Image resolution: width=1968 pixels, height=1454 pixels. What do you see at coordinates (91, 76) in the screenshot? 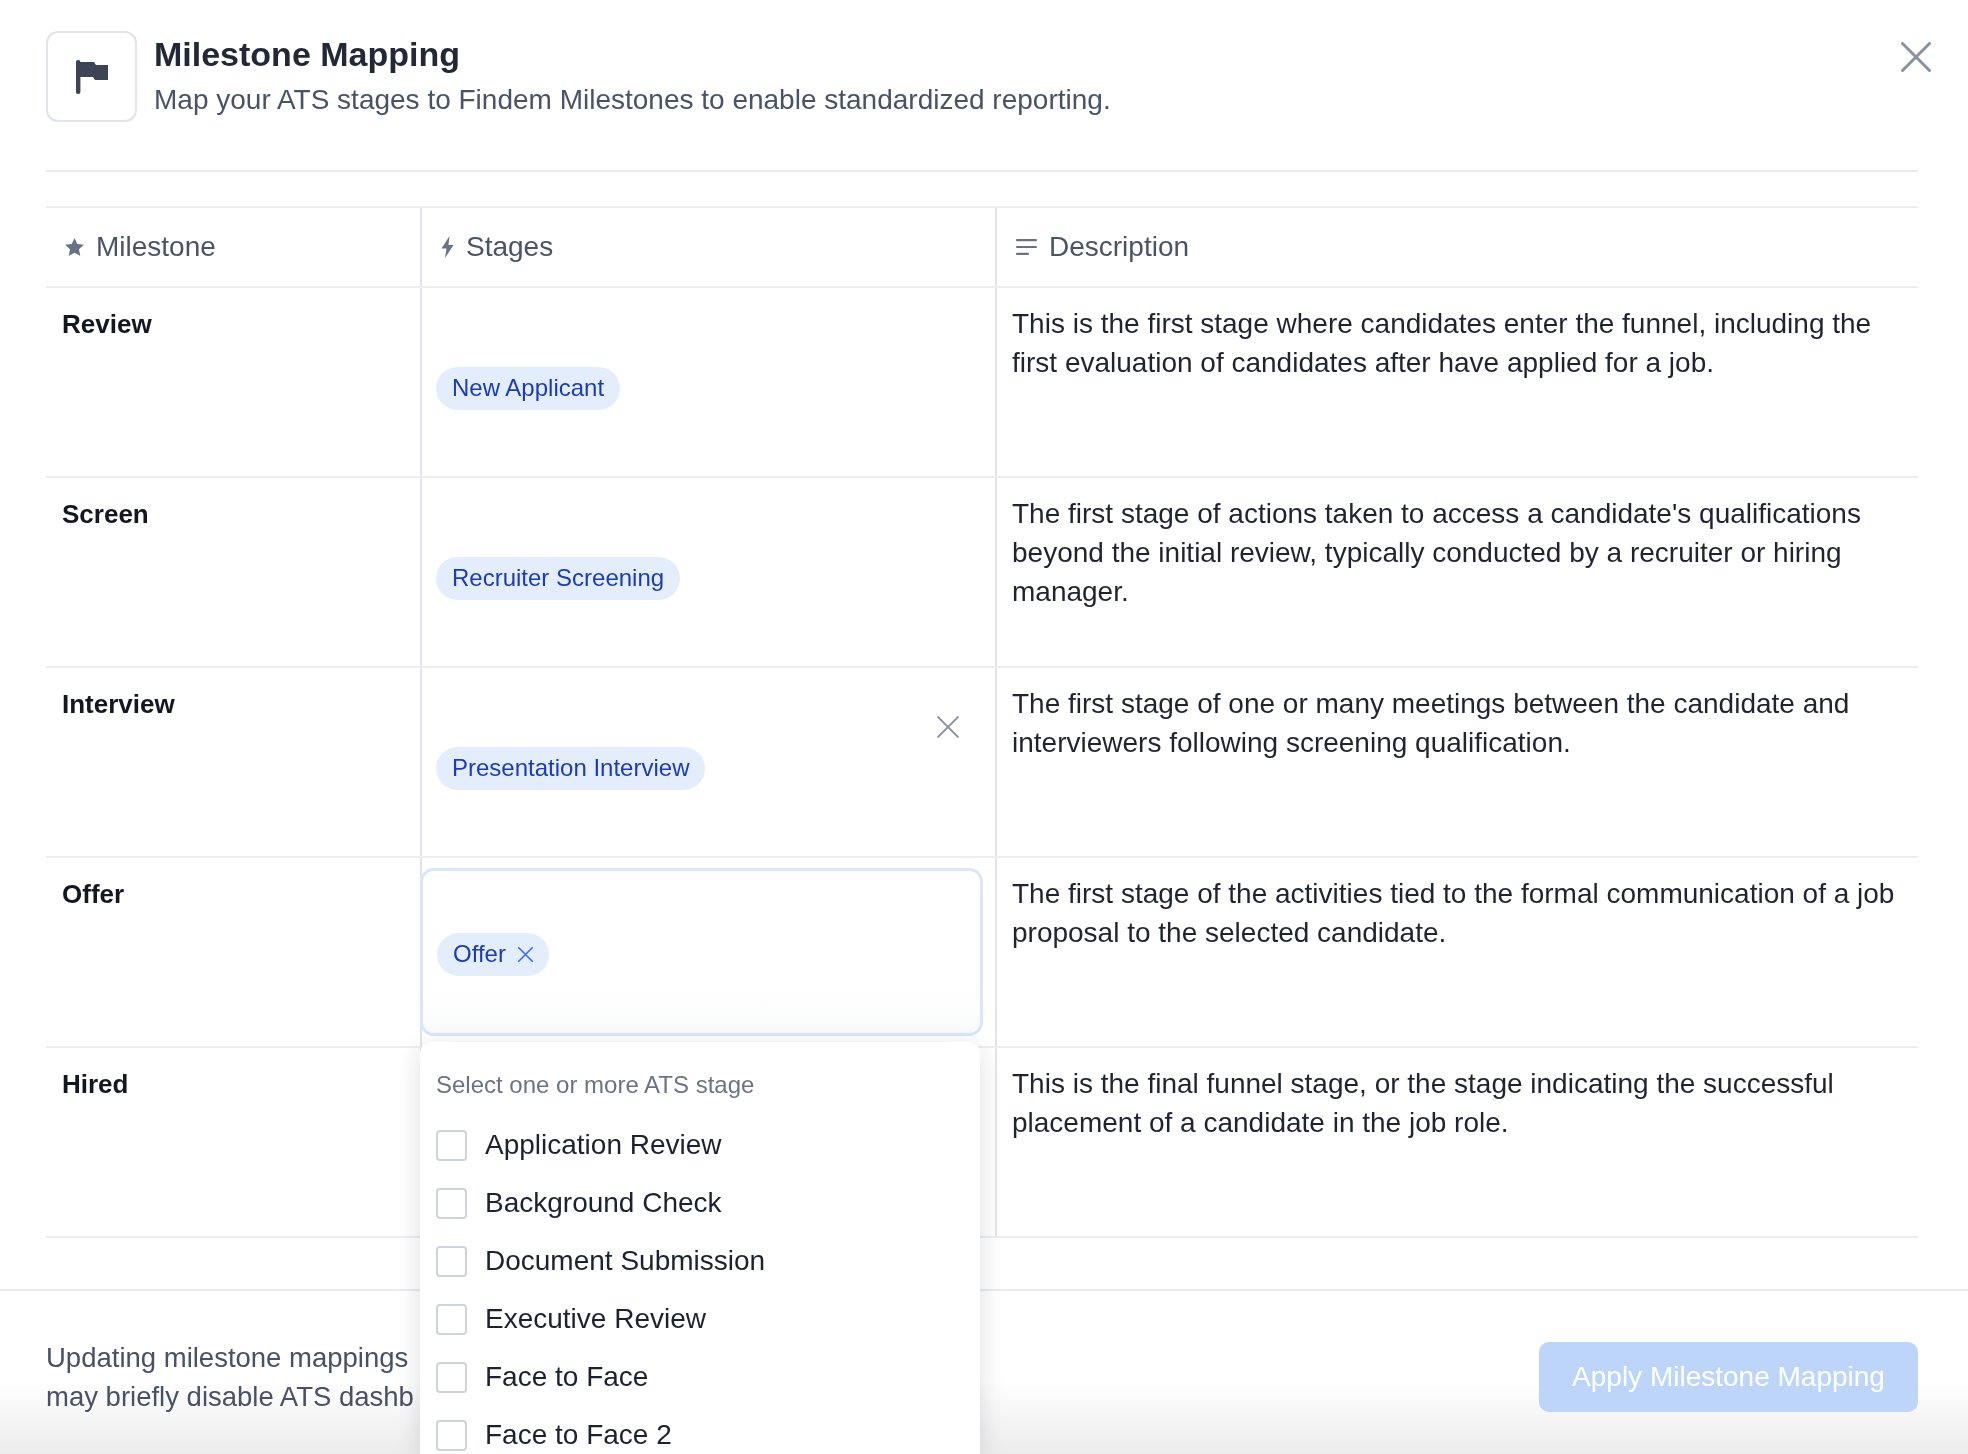
I see `flag-icon` at bounding box center [91, 76].